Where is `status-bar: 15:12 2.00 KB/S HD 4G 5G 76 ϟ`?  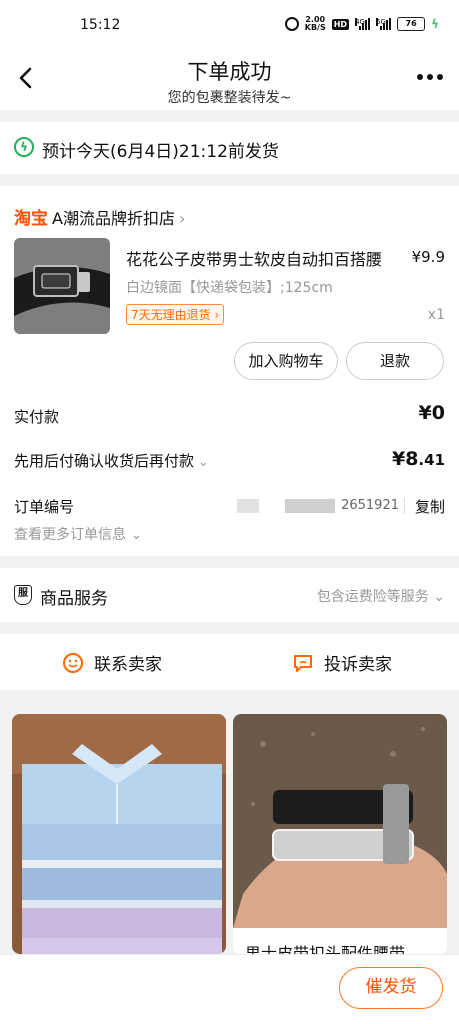
status-bar: 15:12 2.00 KB/S HD 4G 5G 76 ϟ is located at coordinates (229, 25).